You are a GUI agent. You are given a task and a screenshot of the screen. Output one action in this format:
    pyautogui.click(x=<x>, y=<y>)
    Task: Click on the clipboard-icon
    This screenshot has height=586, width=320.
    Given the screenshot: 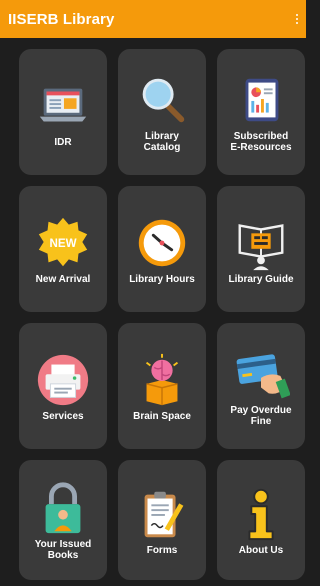 What is the action you would take?
    pyautogui.click(x=162, y=514)
    